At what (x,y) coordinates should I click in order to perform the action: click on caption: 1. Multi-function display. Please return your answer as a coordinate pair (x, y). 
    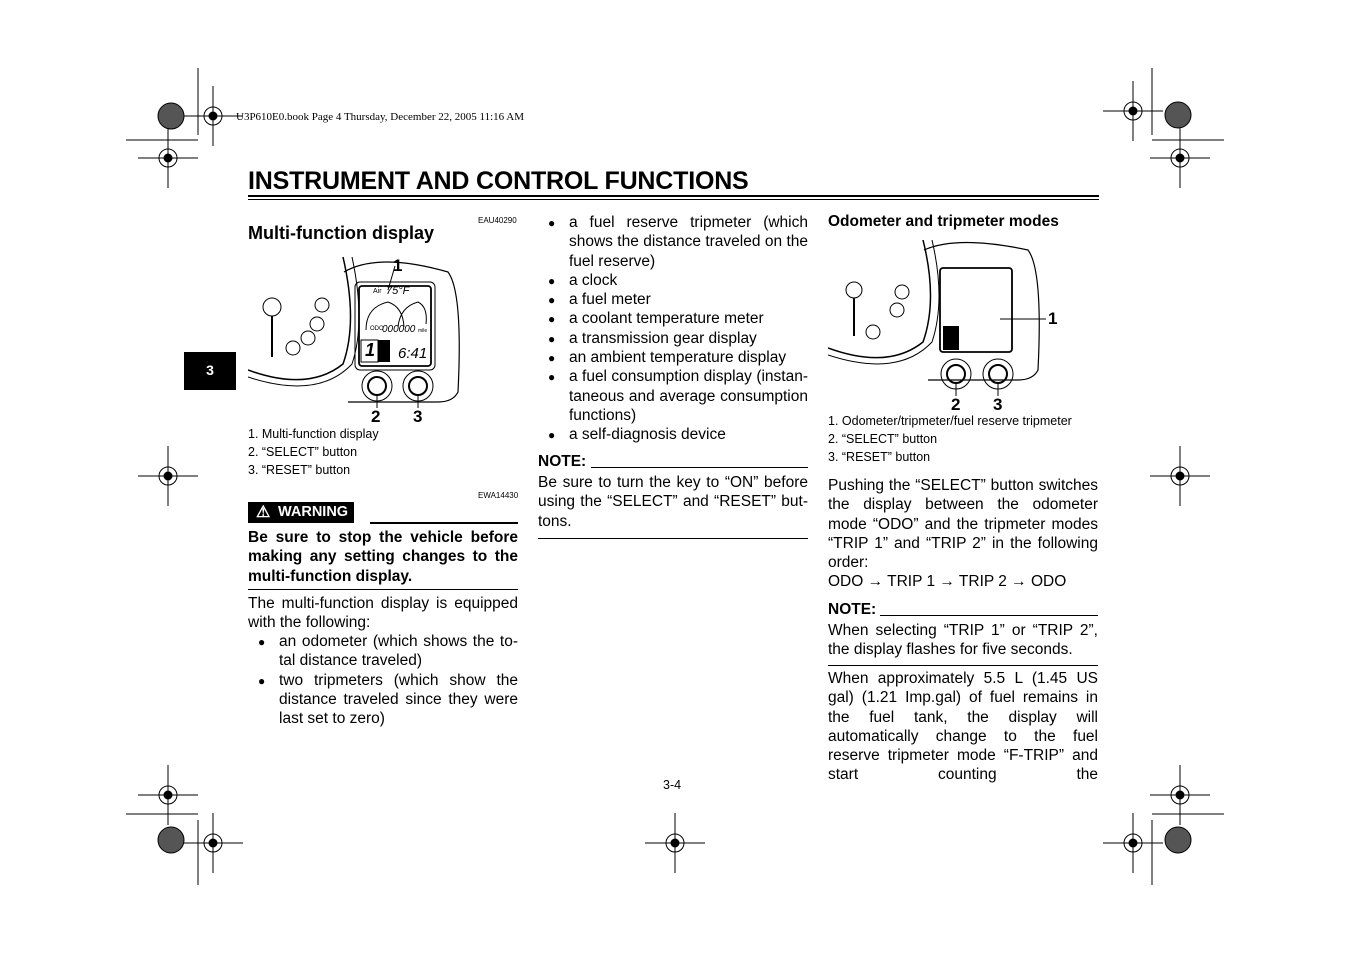
    Looking at the image, I should click on (313, 434).